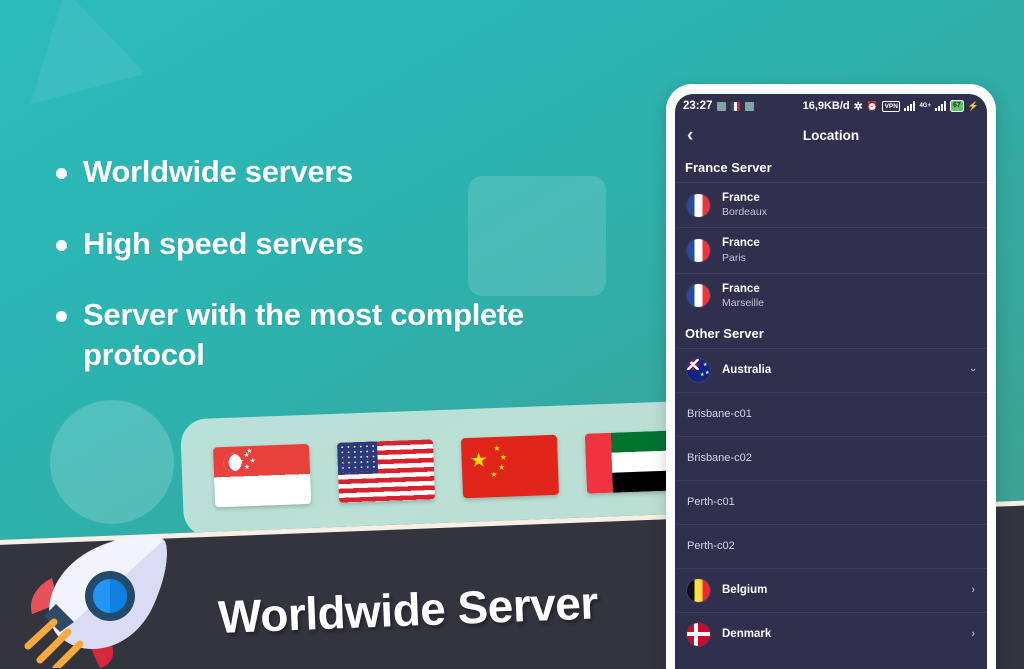 Image resolution: width=1024 pixels, height=669 pixels. I want to click on section-header-france: France Server, so click(728, 167).